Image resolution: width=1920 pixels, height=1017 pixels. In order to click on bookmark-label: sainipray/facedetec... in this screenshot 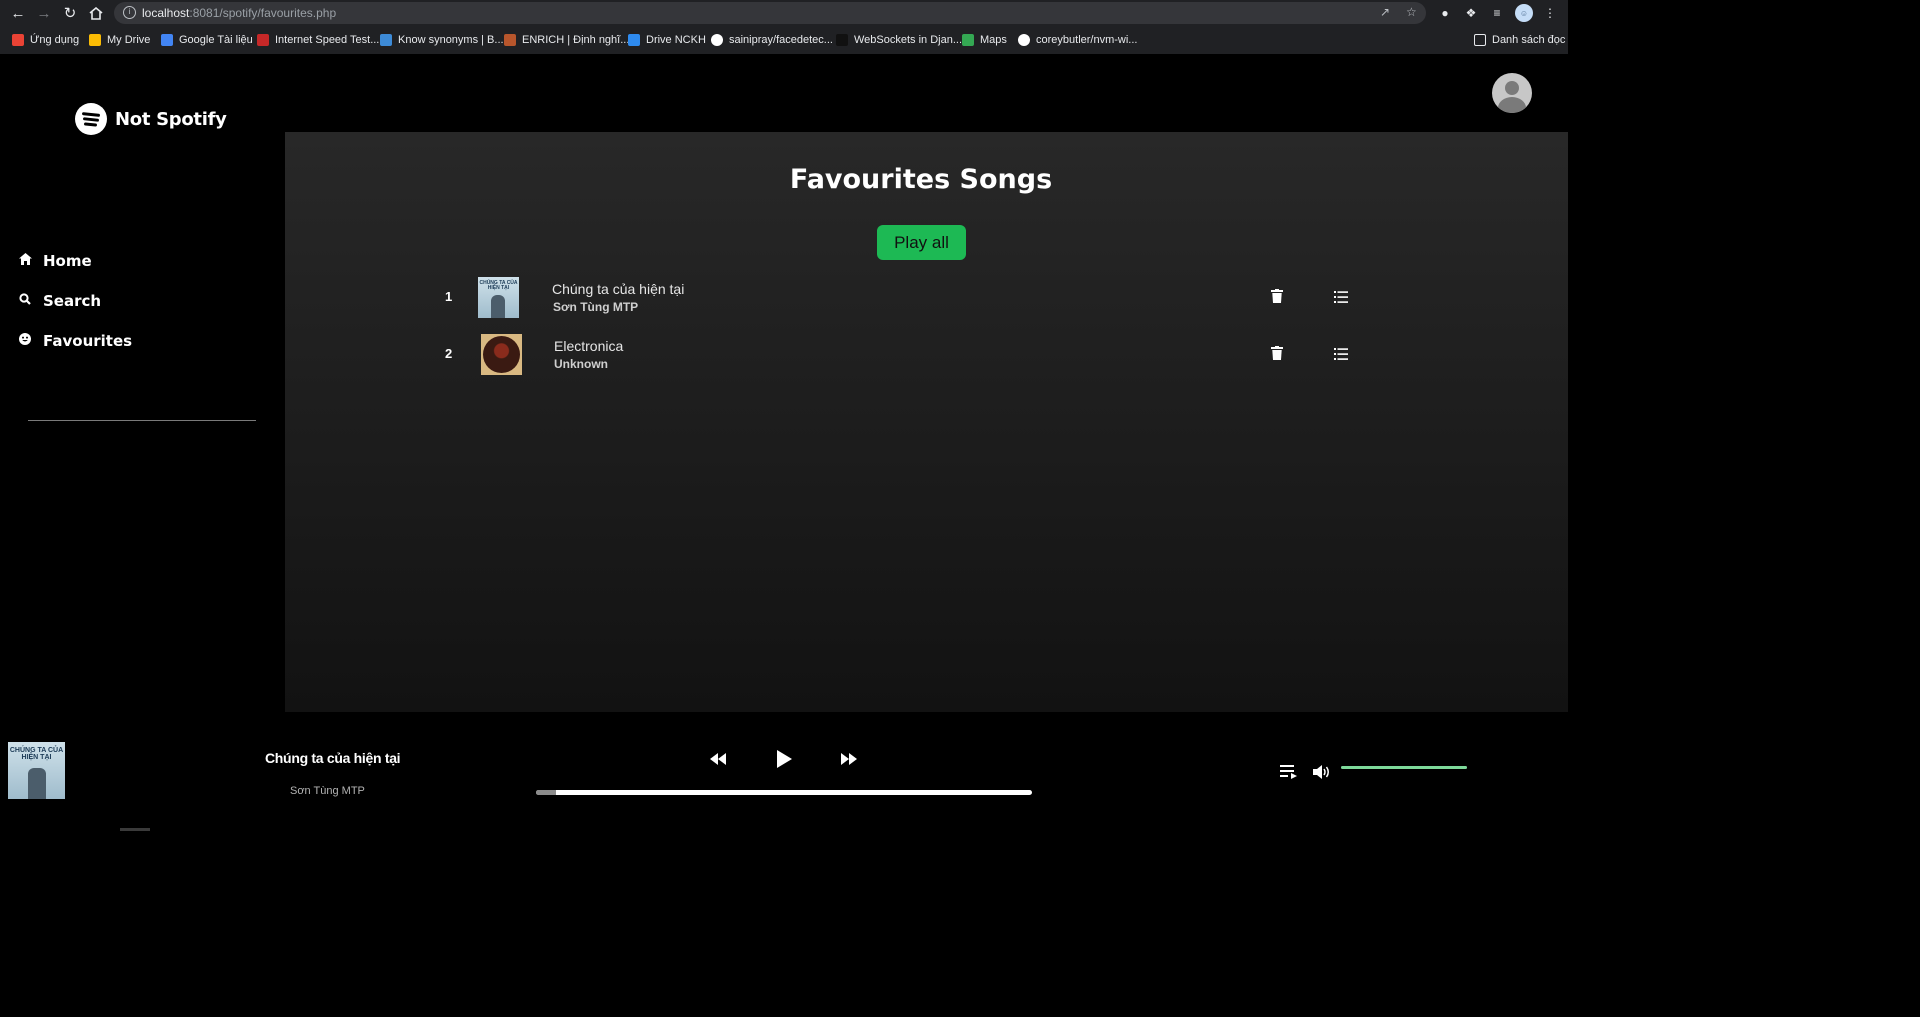, I will do `click(781, 40)`.